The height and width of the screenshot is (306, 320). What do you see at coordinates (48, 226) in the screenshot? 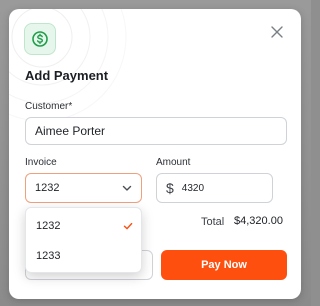
I see `invoice-option-label: 1232` at bounding box center [48, 226].